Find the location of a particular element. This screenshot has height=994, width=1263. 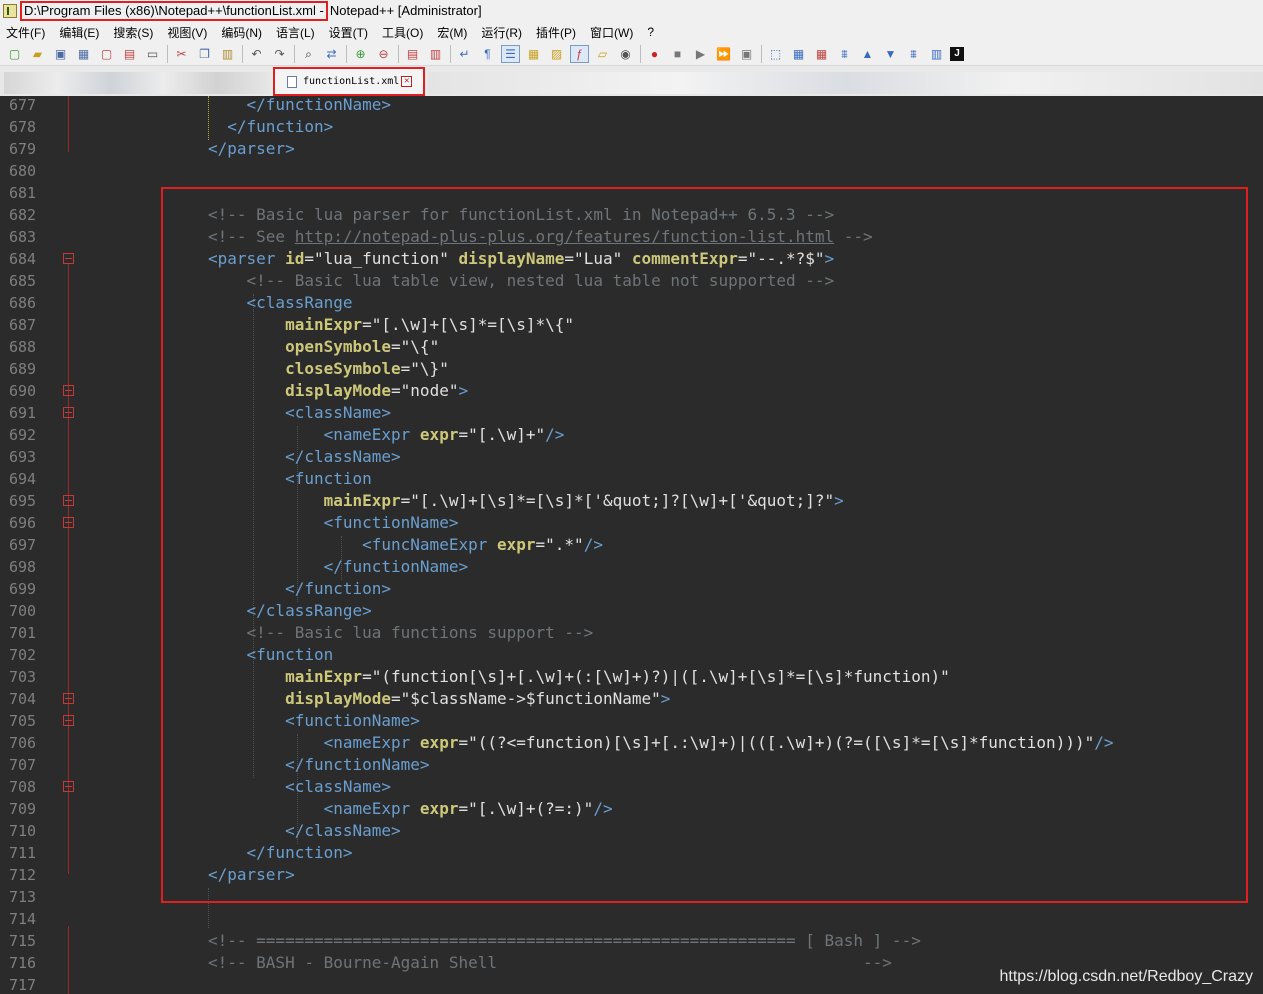

close-all-icon: ▤ is located at coordinates (129, 54).